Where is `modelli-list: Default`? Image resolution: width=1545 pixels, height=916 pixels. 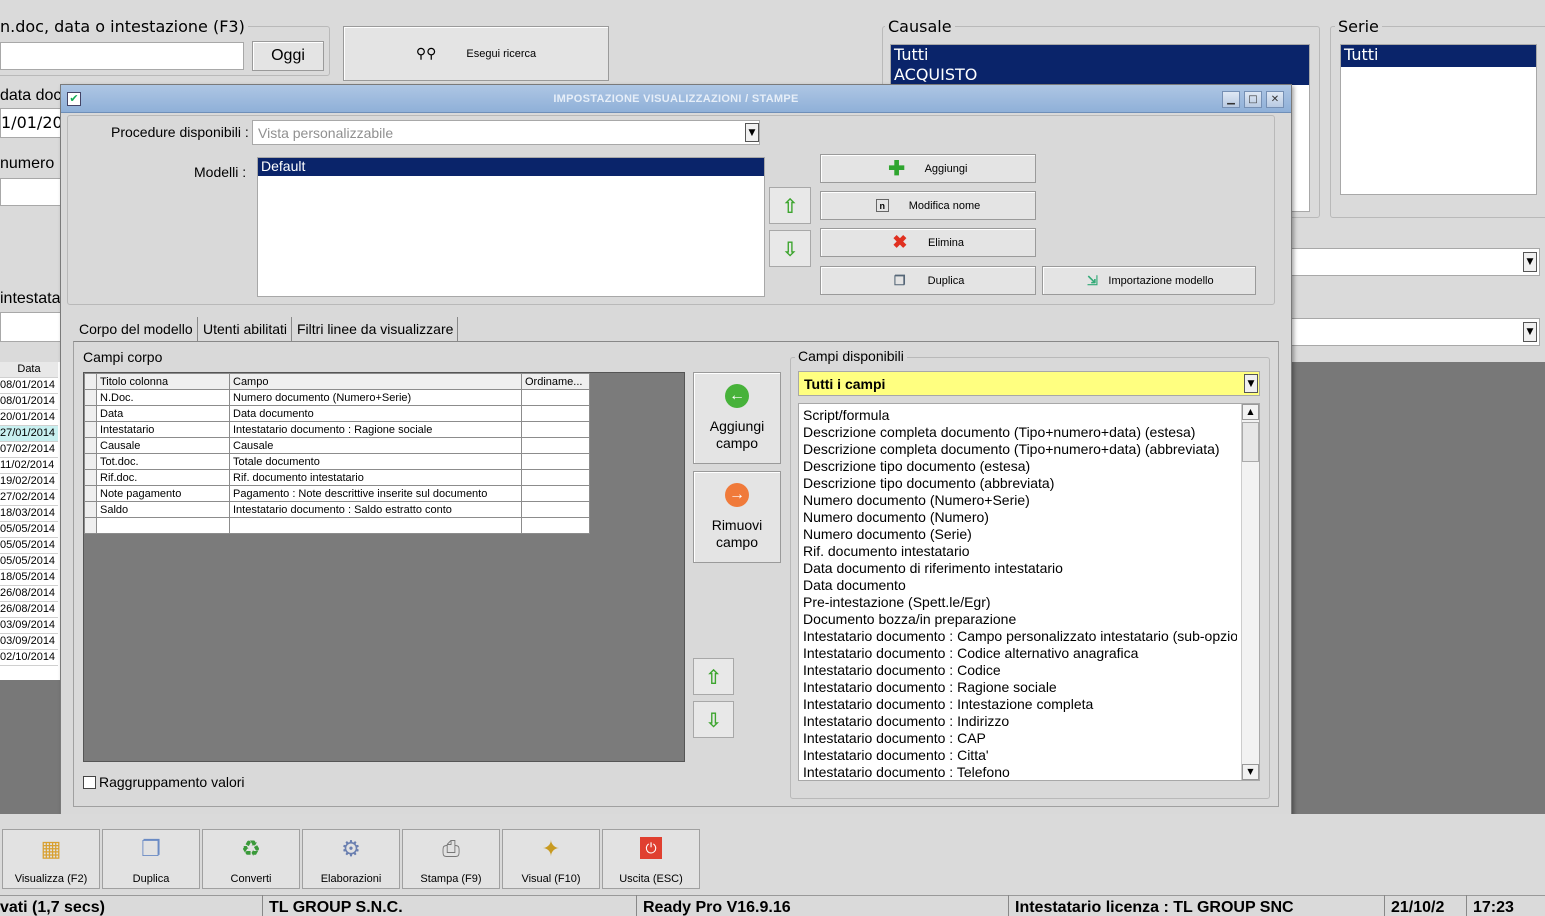
modelli-list: Default is located at coordinates (511, 227).